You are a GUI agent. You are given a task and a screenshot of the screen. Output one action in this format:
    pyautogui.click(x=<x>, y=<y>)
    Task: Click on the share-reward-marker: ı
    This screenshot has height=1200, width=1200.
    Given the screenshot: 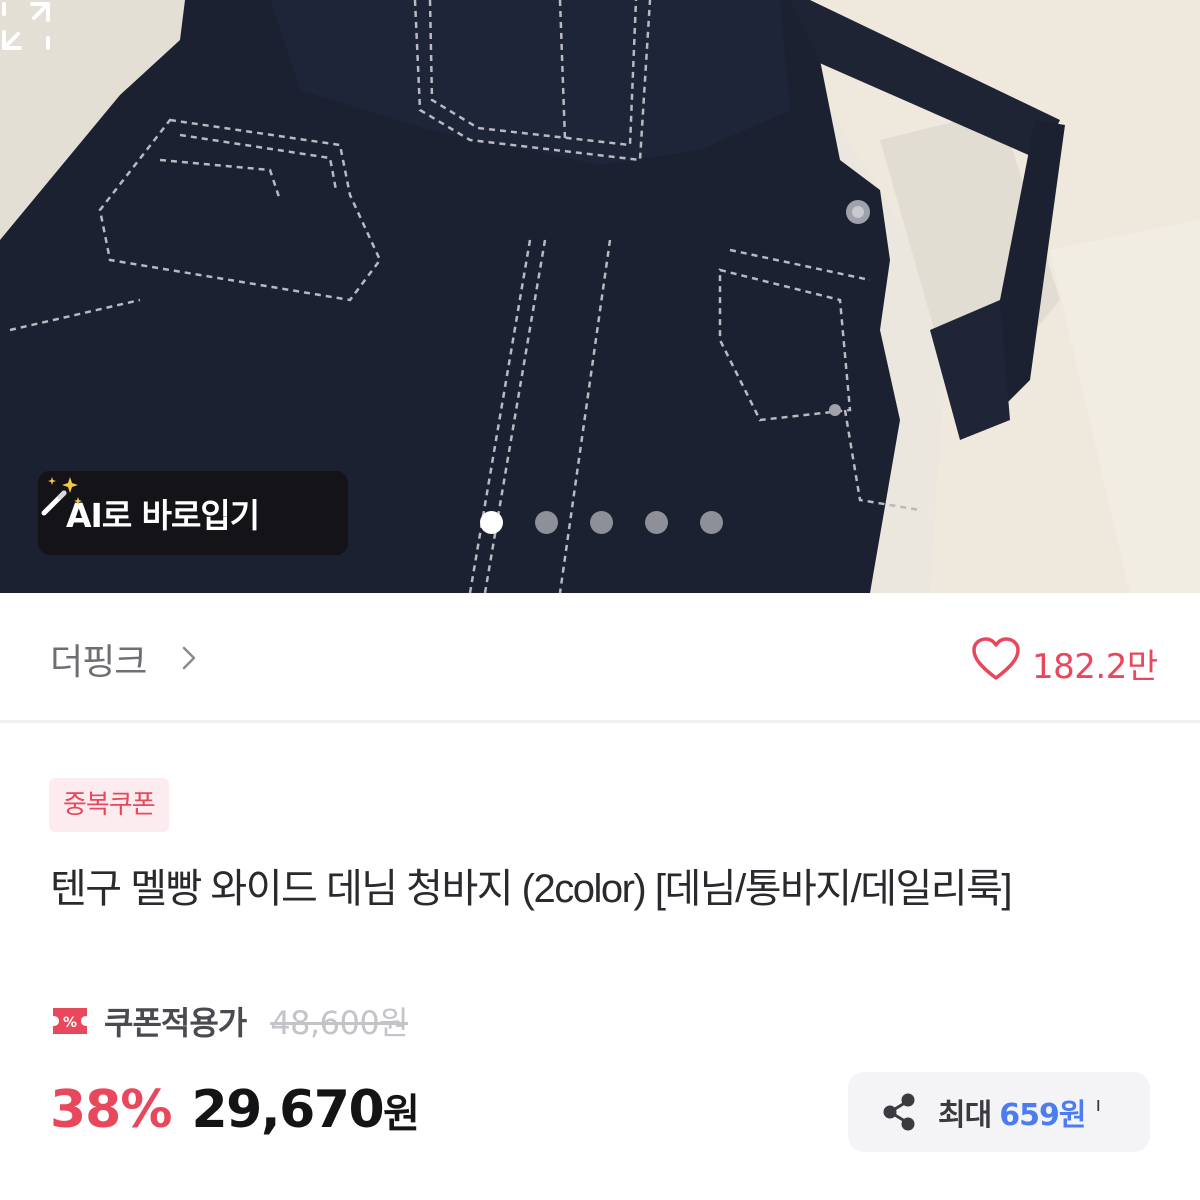 What is the action you would take?
    pyautogui.click(x=1098, y=1104)
    